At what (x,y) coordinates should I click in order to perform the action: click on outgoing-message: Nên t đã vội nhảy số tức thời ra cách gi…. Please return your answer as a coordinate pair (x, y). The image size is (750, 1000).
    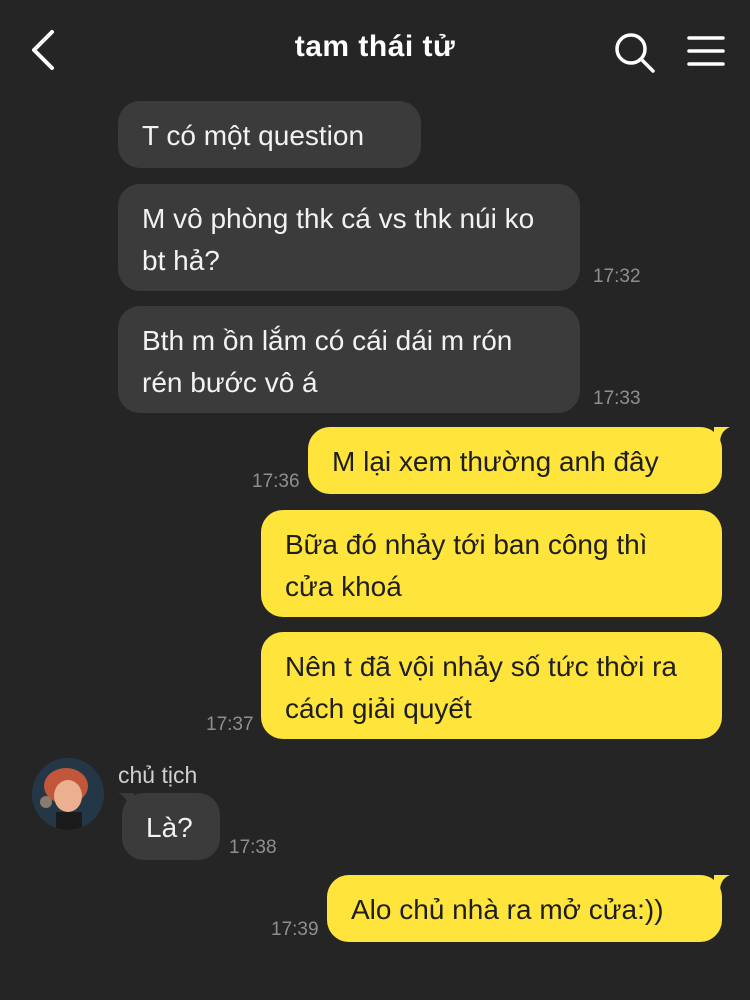
    Looking at the image, I should click on (491, 685).